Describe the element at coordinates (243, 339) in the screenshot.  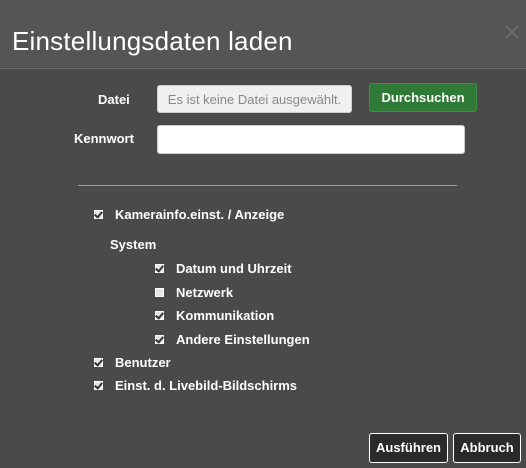
I see `other-settings-label: Andere Einstellungen` at that location.